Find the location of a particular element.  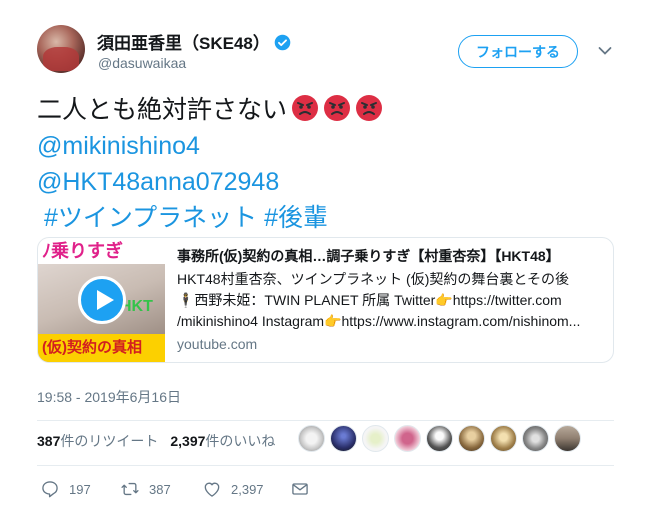

retweet-count: 387 is located at coordinates (160, 489).